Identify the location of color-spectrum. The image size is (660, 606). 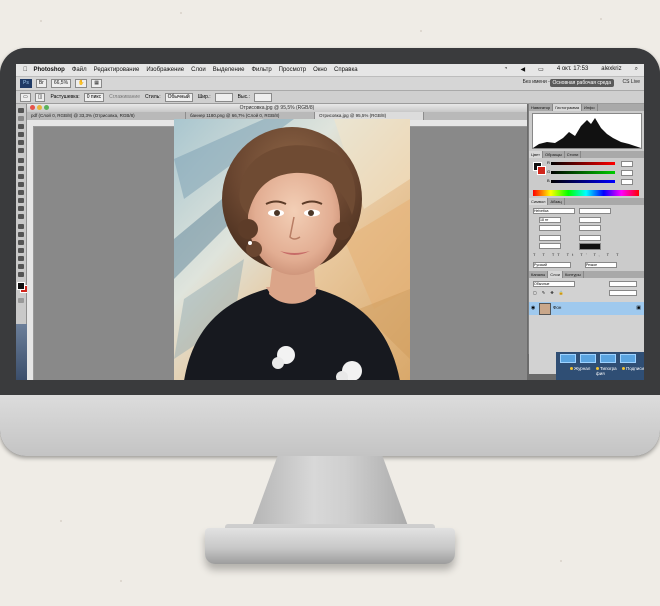
(586, 193).